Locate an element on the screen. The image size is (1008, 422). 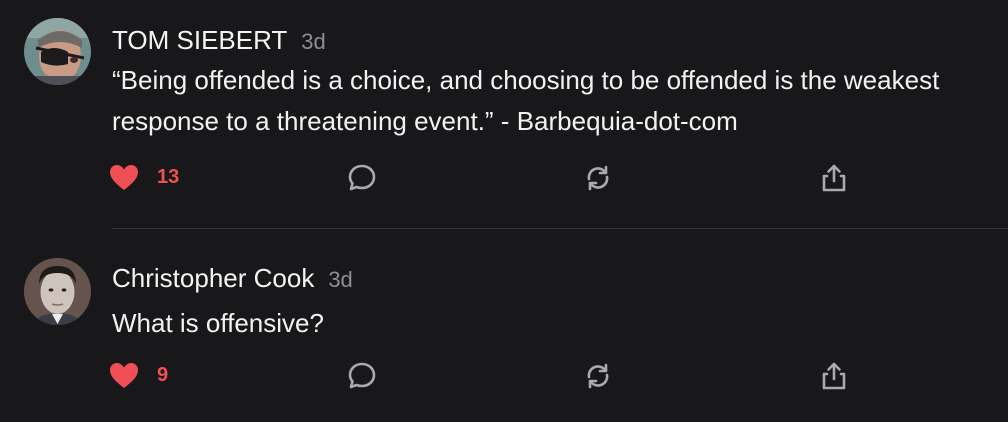
comment-header: Christopher Cook 3d is located at coordinates (232, 278).